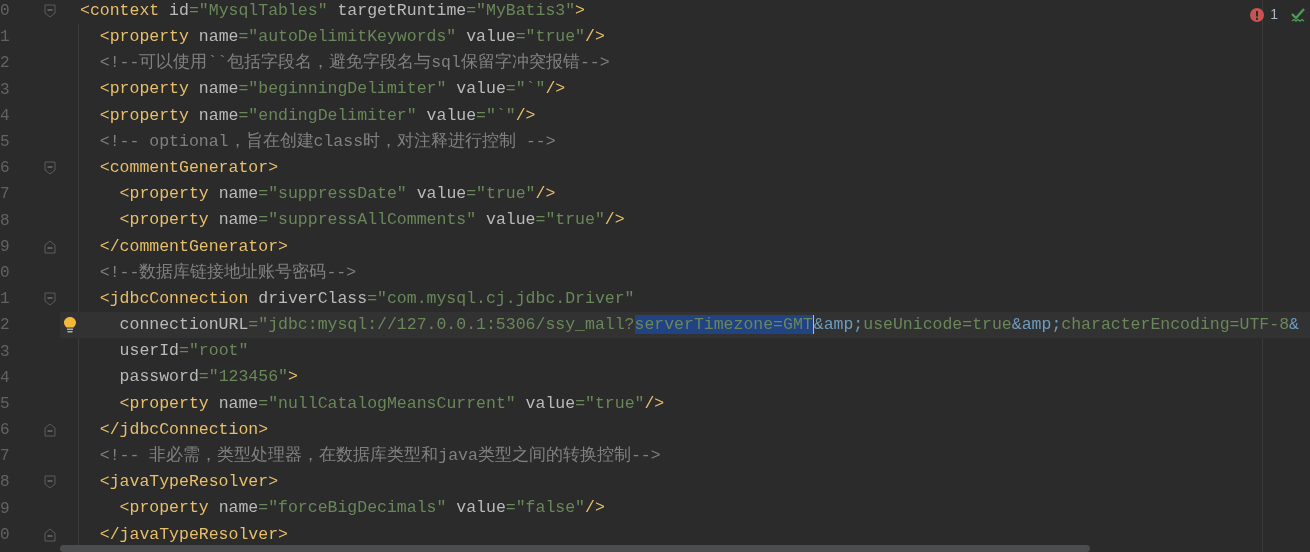 The image size is (1310, 552). I want to click on horizontal-scrollbar, so click(575, 548).